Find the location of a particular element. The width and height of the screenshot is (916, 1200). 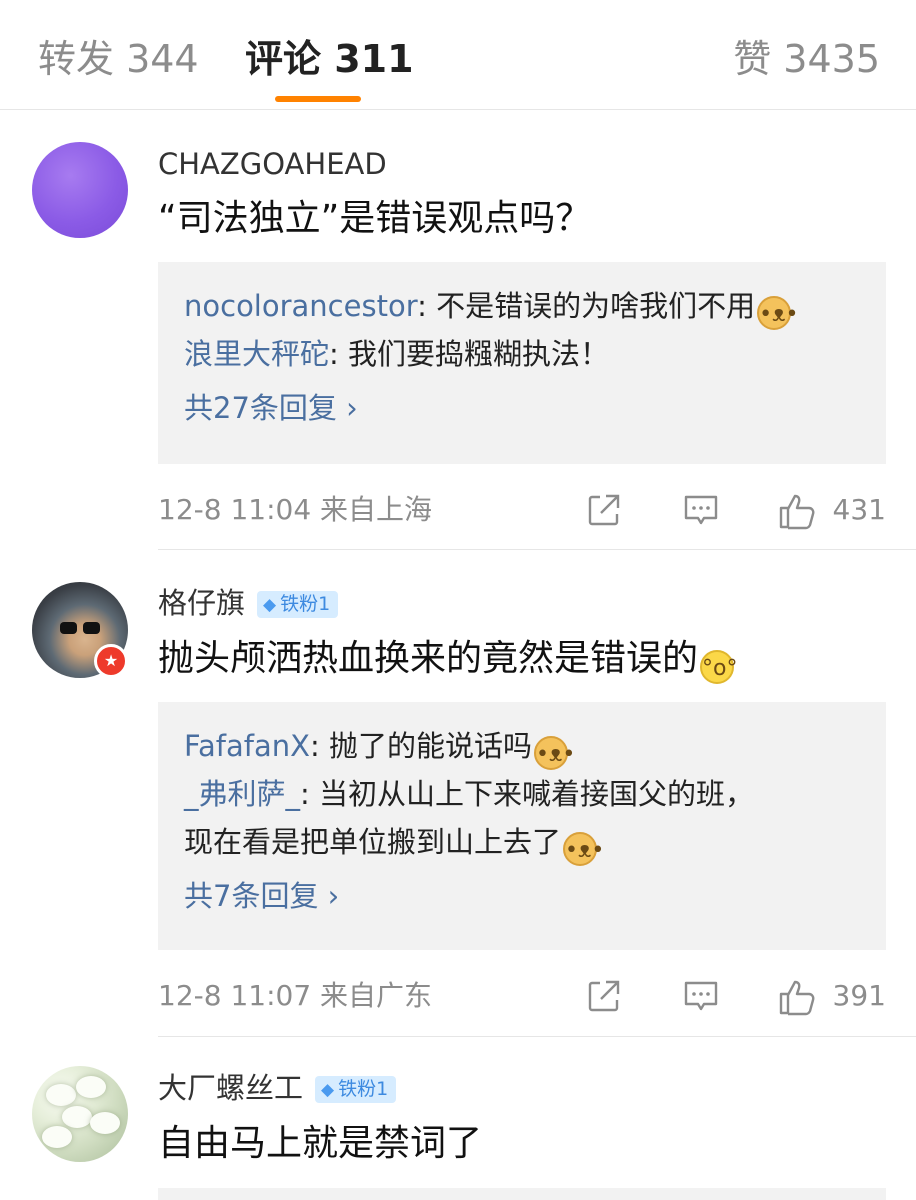

username-text: 大厂螺丝工 is located at coordinates (231, 1088).